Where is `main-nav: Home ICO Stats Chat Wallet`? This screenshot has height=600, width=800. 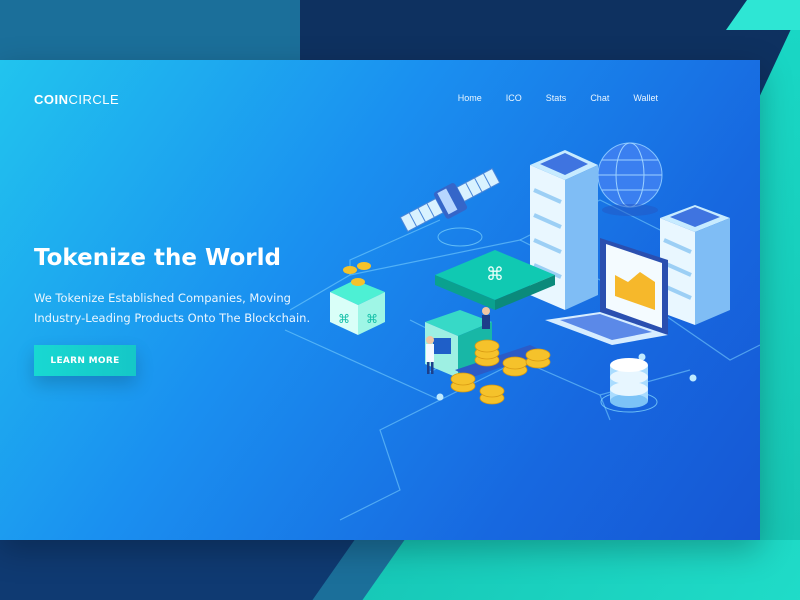
main-nav: Home ICO Stats Chat Wallet is located at coordinates (558, 98).